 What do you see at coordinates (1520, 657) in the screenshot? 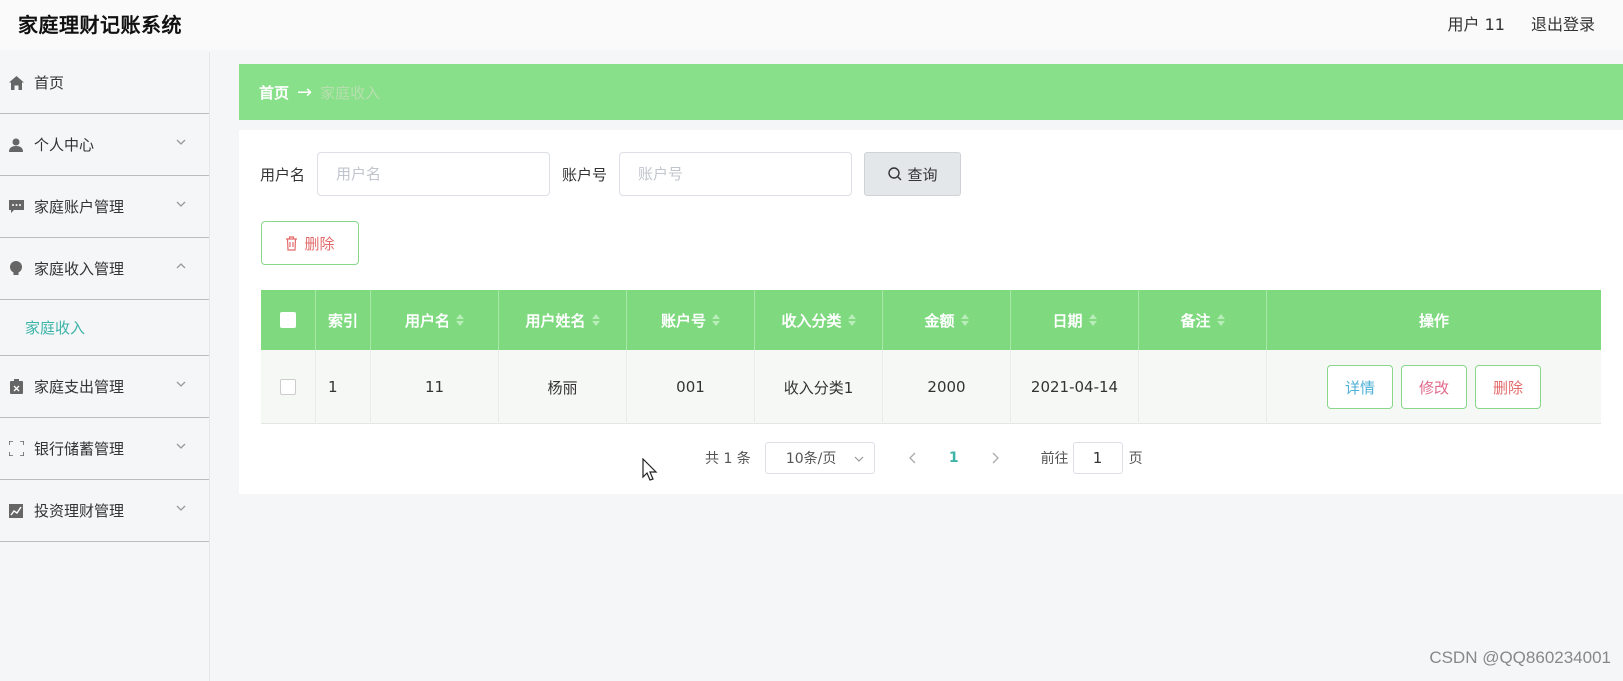
I see `watermark: CSDN @QQ860234001` at bounding box center [1520, 657].